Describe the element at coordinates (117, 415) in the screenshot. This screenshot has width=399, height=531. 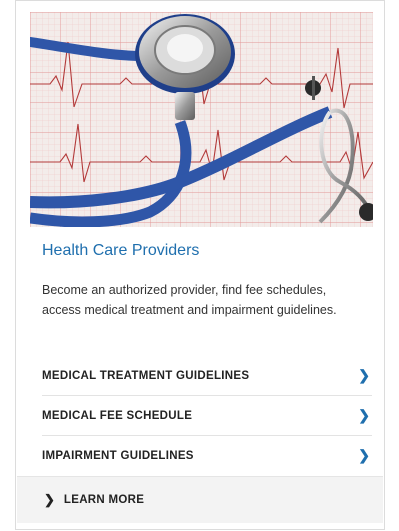
I see `link-label: MEDICAL FEE SCHEDULE` at that location.